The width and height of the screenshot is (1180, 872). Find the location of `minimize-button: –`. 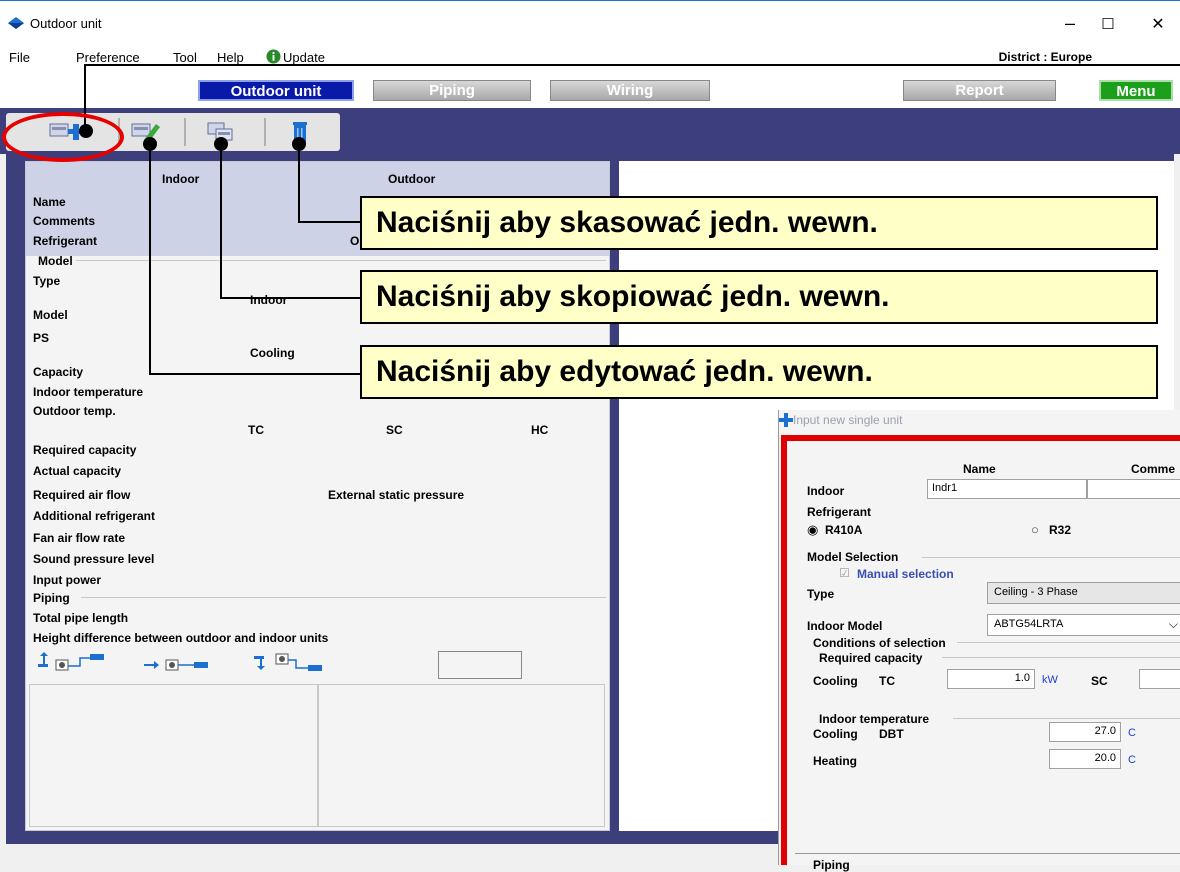

minimize-button: – is located at coordinates (1070, 23).